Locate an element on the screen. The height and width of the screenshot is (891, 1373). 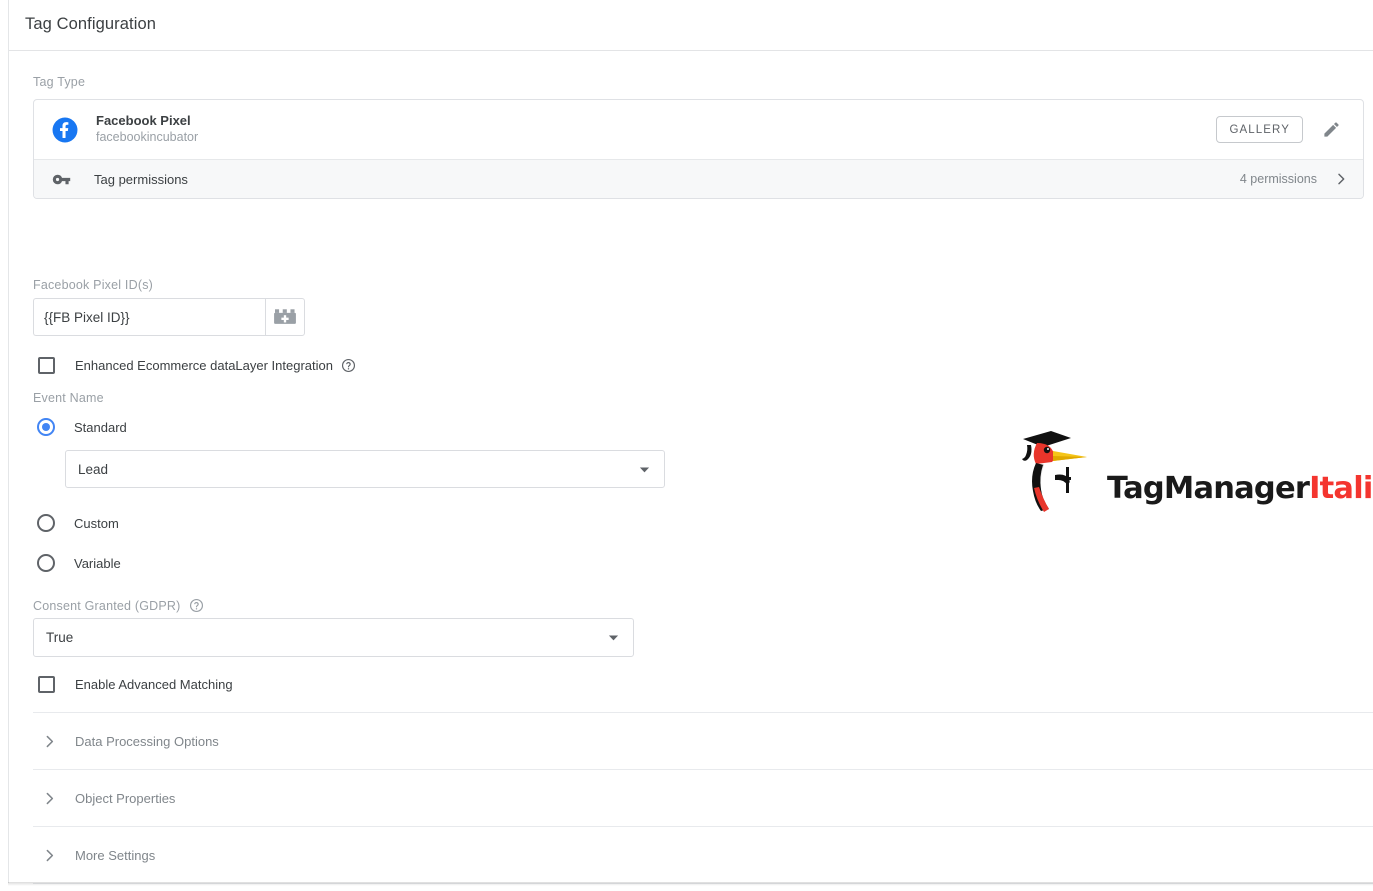
panel-header: Tag Configuration is located at coordinates (691, 25).